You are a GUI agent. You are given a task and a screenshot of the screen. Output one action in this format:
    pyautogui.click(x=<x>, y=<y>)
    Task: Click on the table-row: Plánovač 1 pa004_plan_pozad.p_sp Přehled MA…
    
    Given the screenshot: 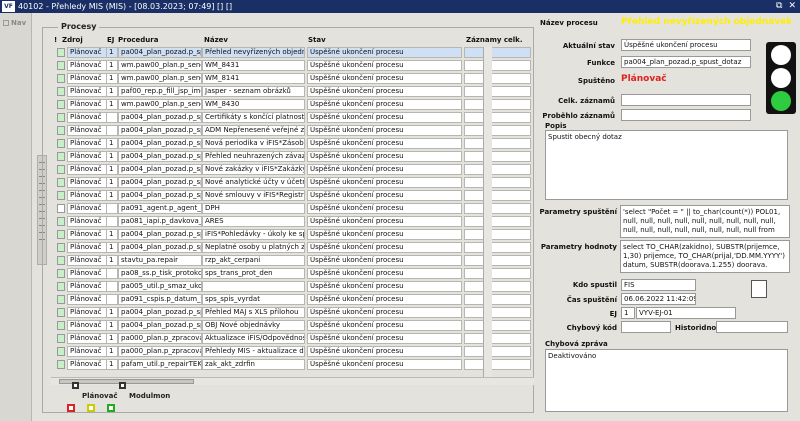 What is the action you would take?
    pyautogui.click(x=292, y=313)
    